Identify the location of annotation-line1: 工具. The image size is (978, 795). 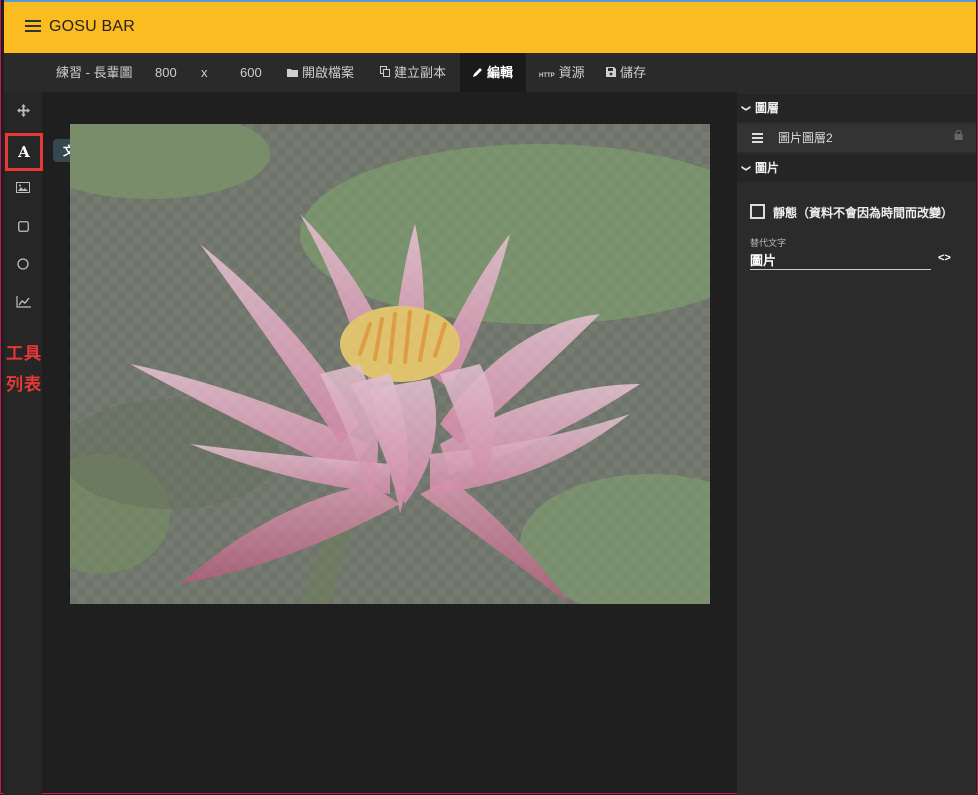
(24, 353).